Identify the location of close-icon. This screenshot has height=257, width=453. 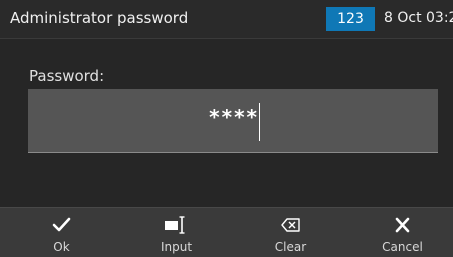
(399, 225).